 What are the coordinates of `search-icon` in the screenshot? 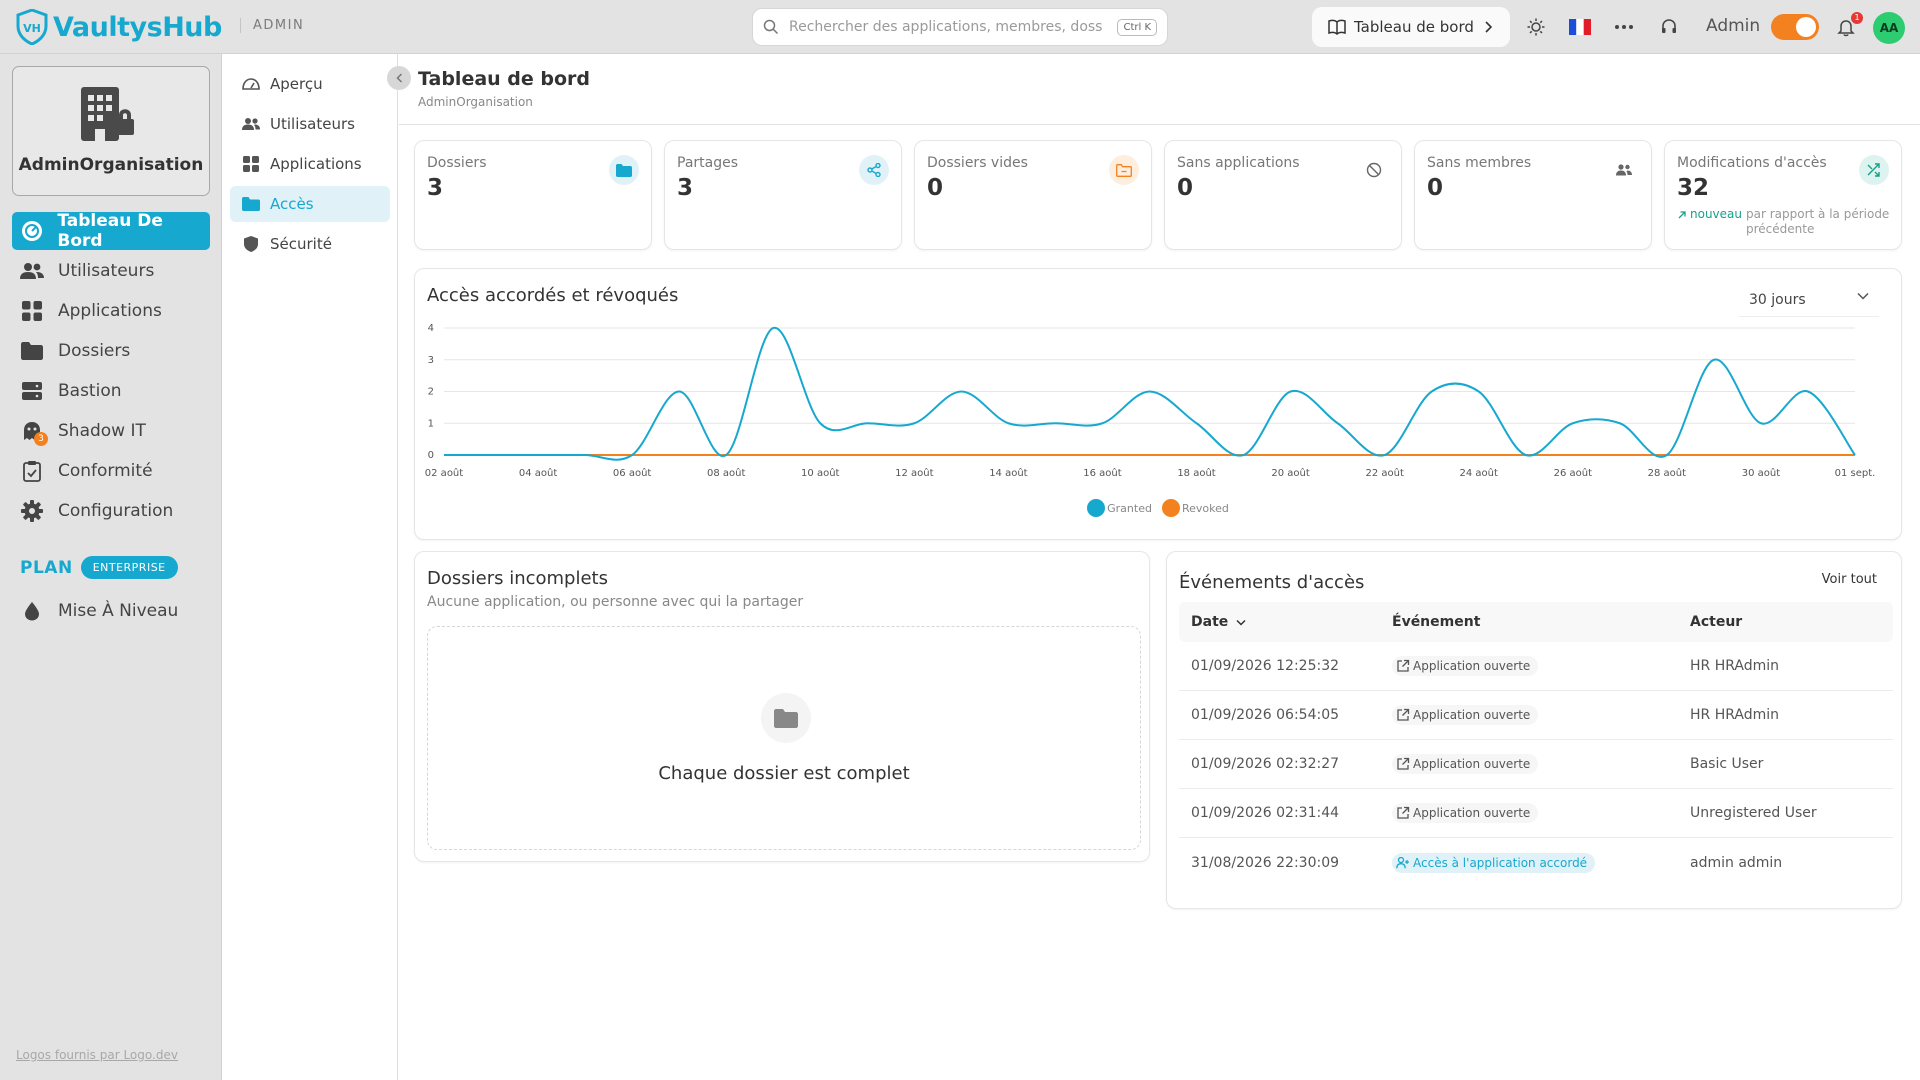 It's located at (771, 27).